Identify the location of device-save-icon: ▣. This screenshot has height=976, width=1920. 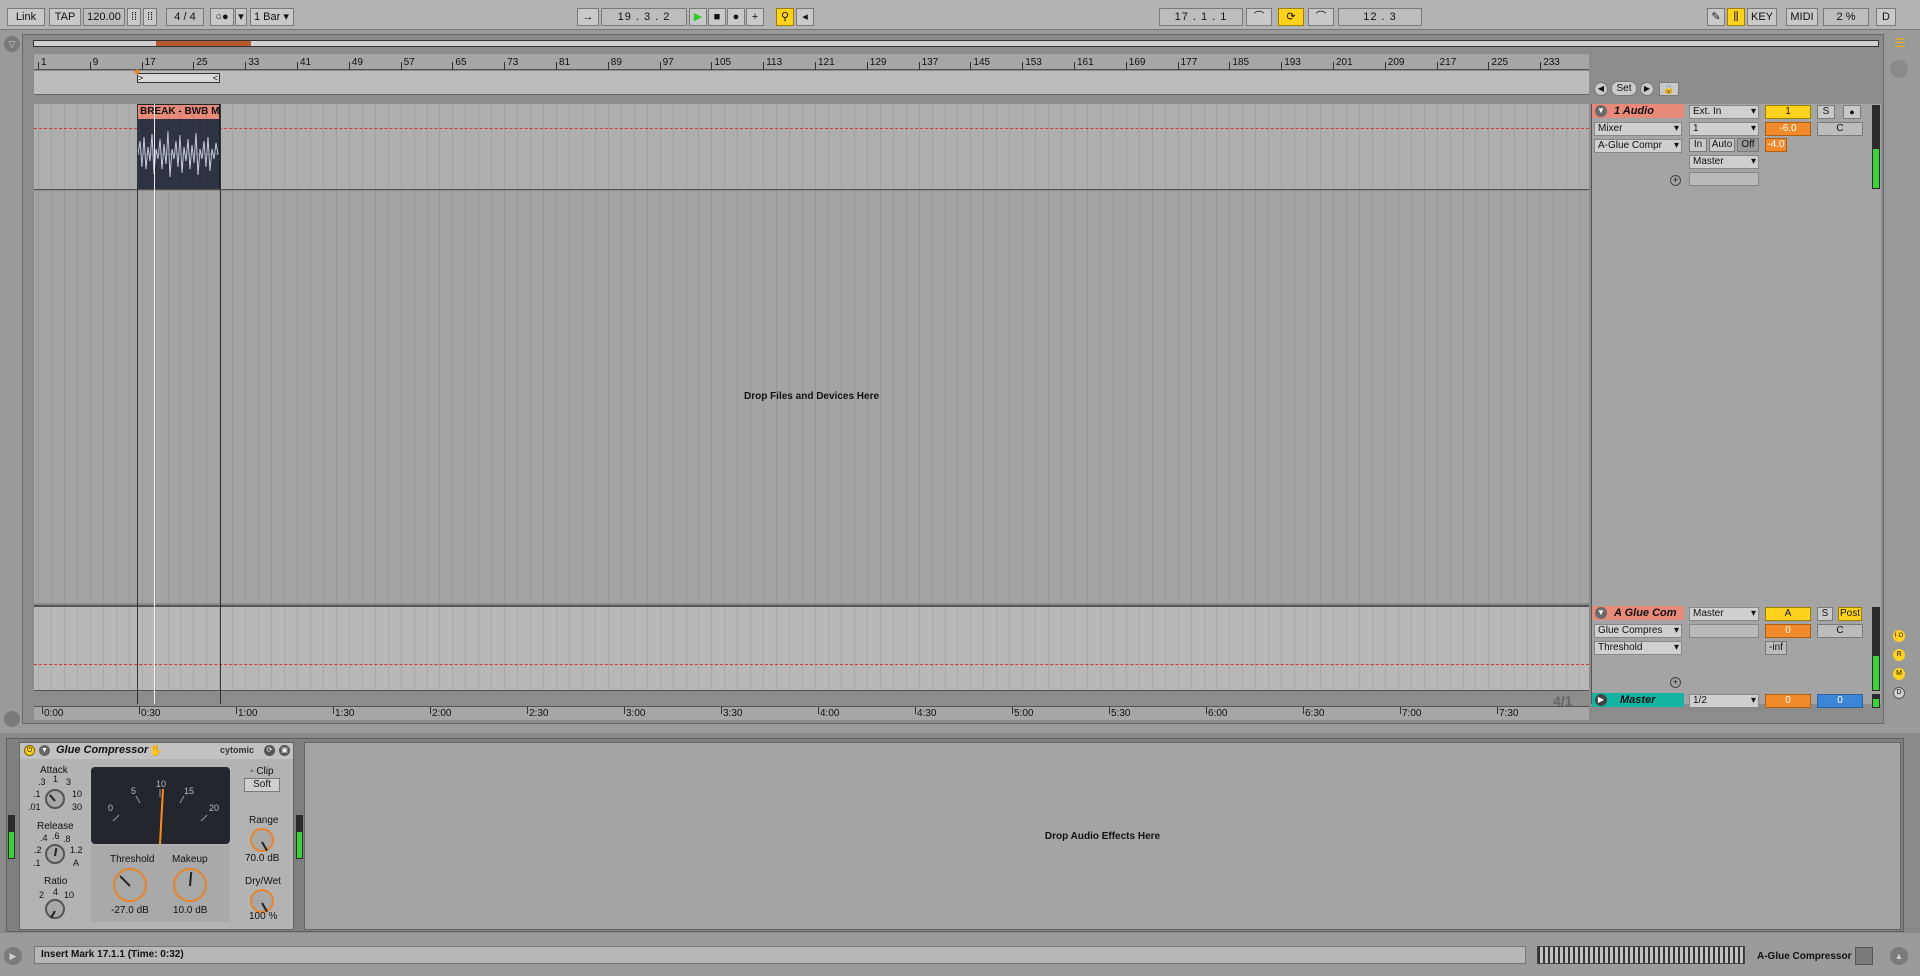
(284, 750).